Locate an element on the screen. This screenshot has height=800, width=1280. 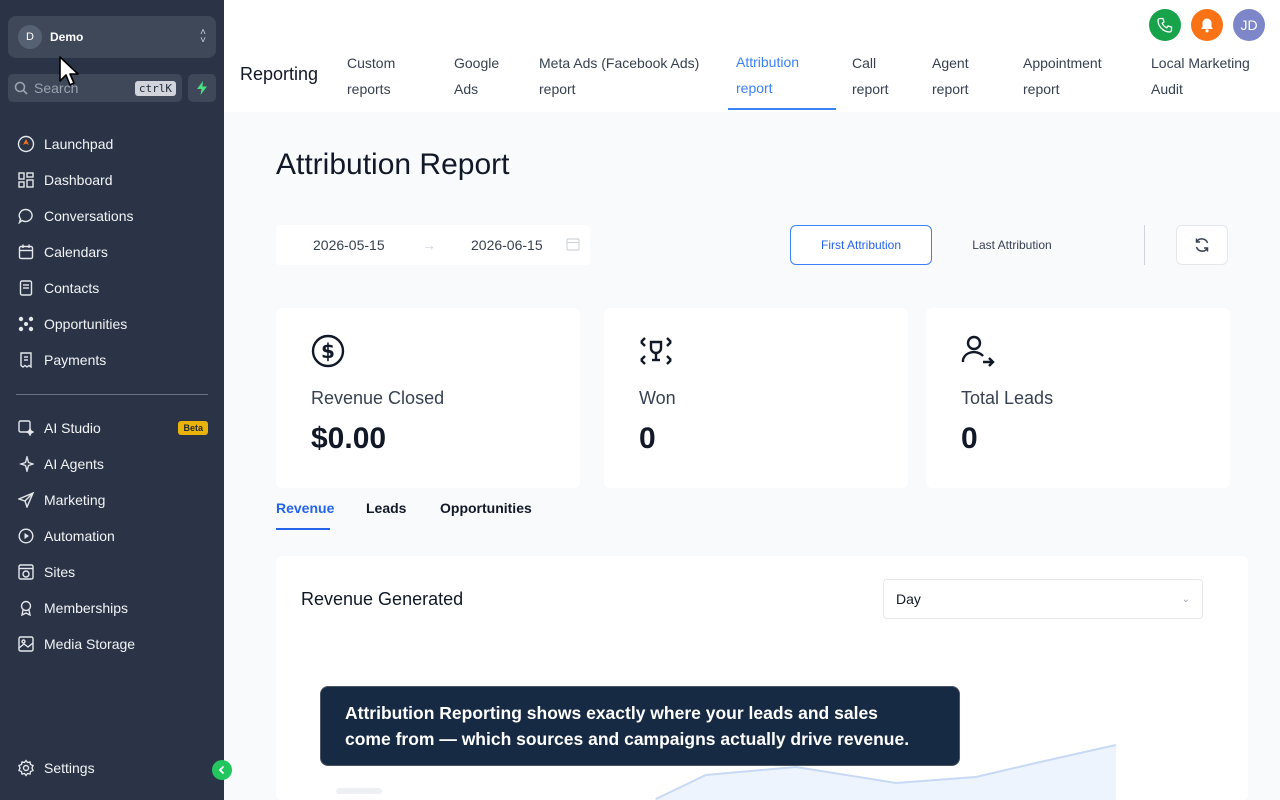
bolt-icon is located at coordinates (202, 88).